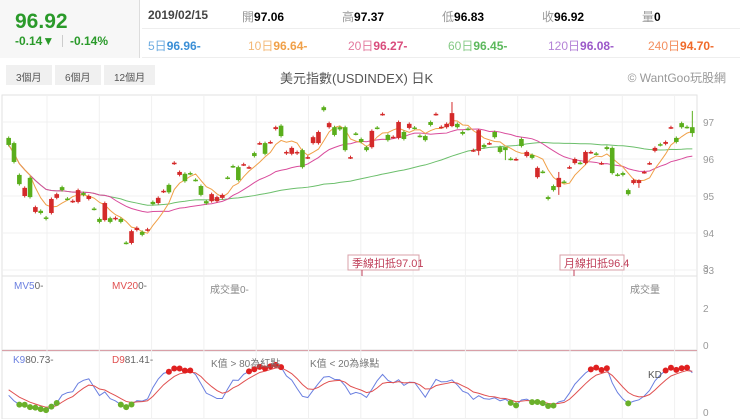 The image size is (740, 419). I want to click on kd-axis-label: 0, so click(706, 413).